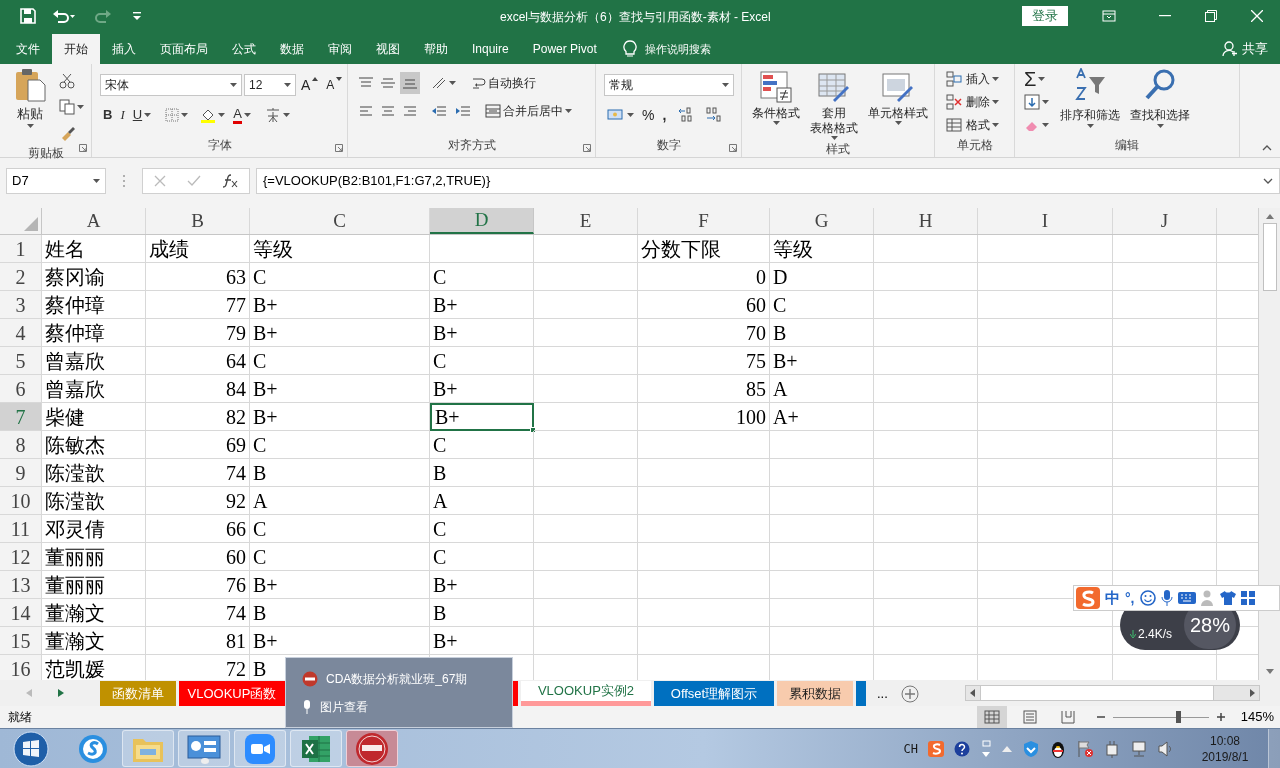 This screenshot has height=768, width=1280. Describe the element at coordinates (21, 501) in the screenshot. I see `row-header: 10` at that location.